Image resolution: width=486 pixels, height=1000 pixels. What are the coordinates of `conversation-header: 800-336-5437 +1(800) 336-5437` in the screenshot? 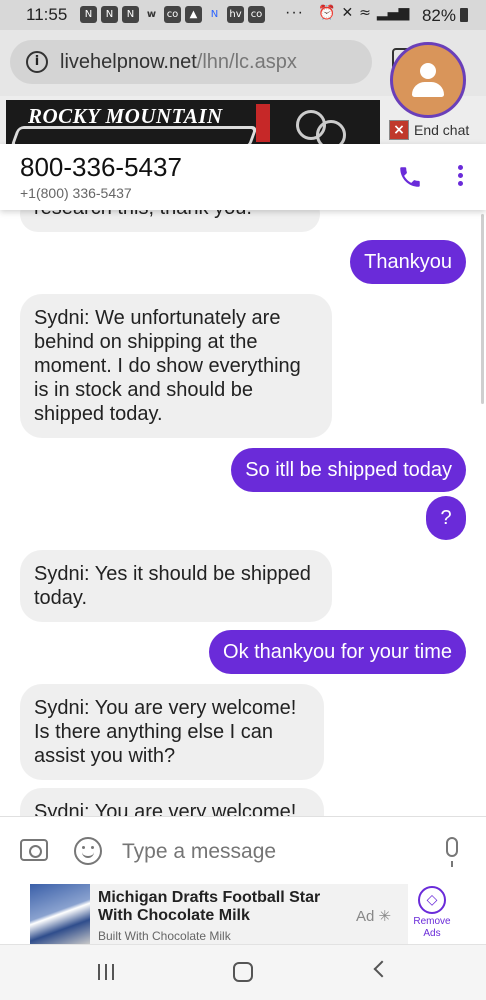 It's located at (243, 177).